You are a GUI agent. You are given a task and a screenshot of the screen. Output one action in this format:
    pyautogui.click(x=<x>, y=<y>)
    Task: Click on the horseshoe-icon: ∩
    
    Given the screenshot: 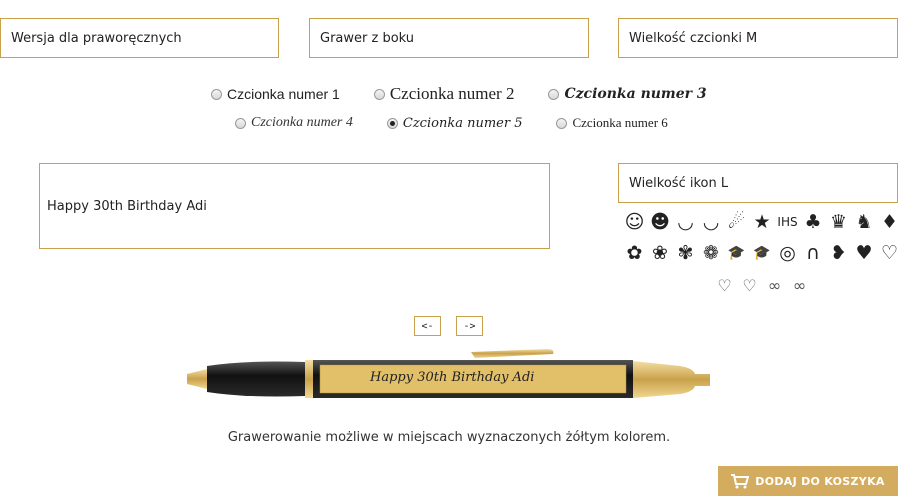 What is the action you would take?
    pyautogui.click(x=813, y=253)
    